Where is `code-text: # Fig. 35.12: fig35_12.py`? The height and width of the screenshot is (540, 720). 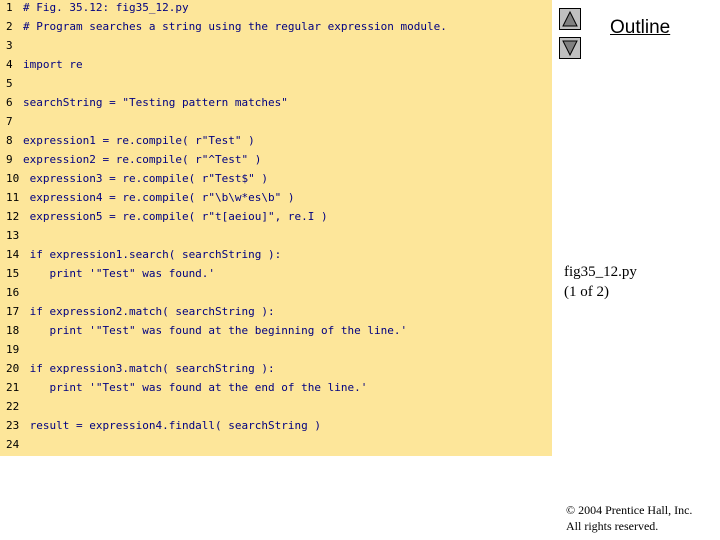
code-text: # Fig. 35.12: fig35_12.py is located at coordinates (106, 7).